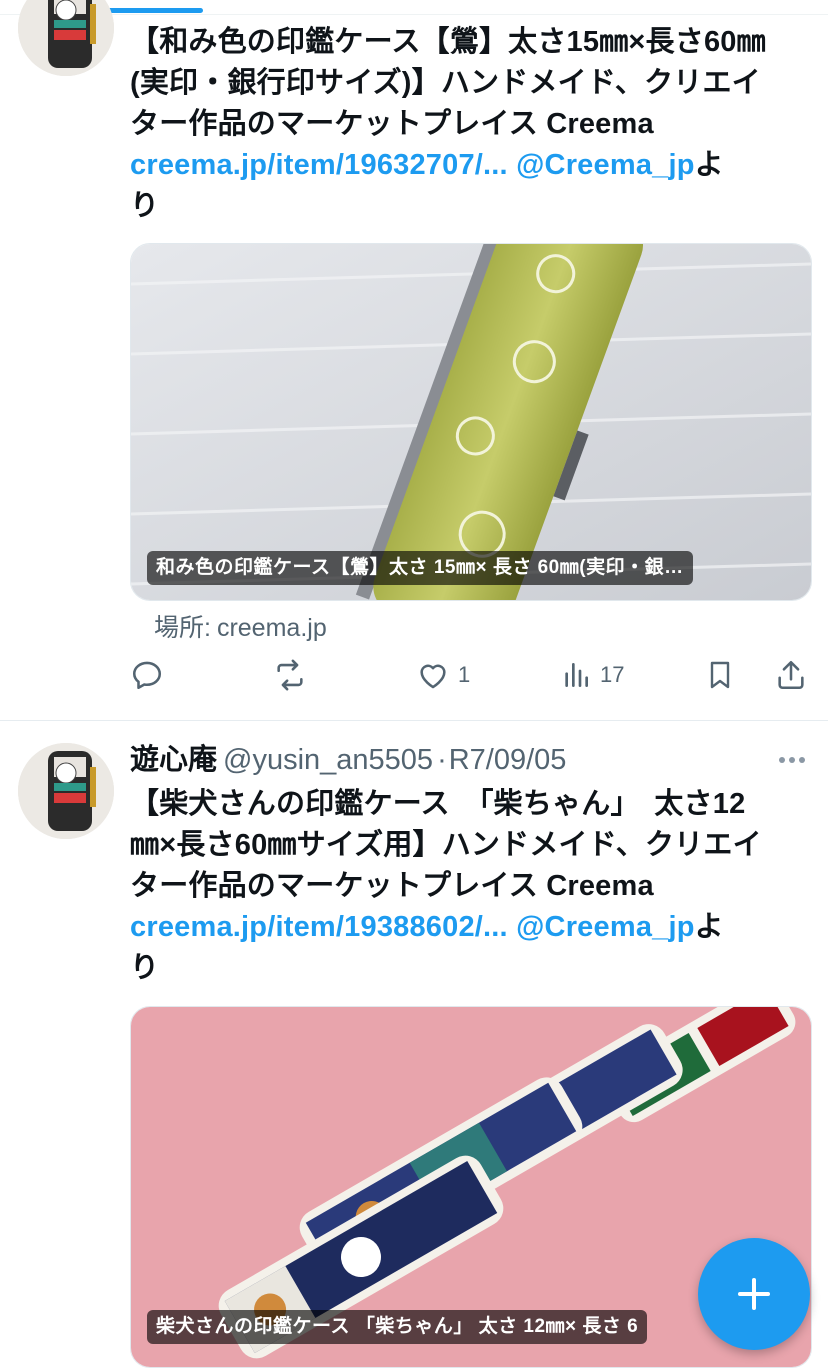 The width and height of the screenshot is (828, 1368). I want to click on bookmark-button, so click(720, 675).